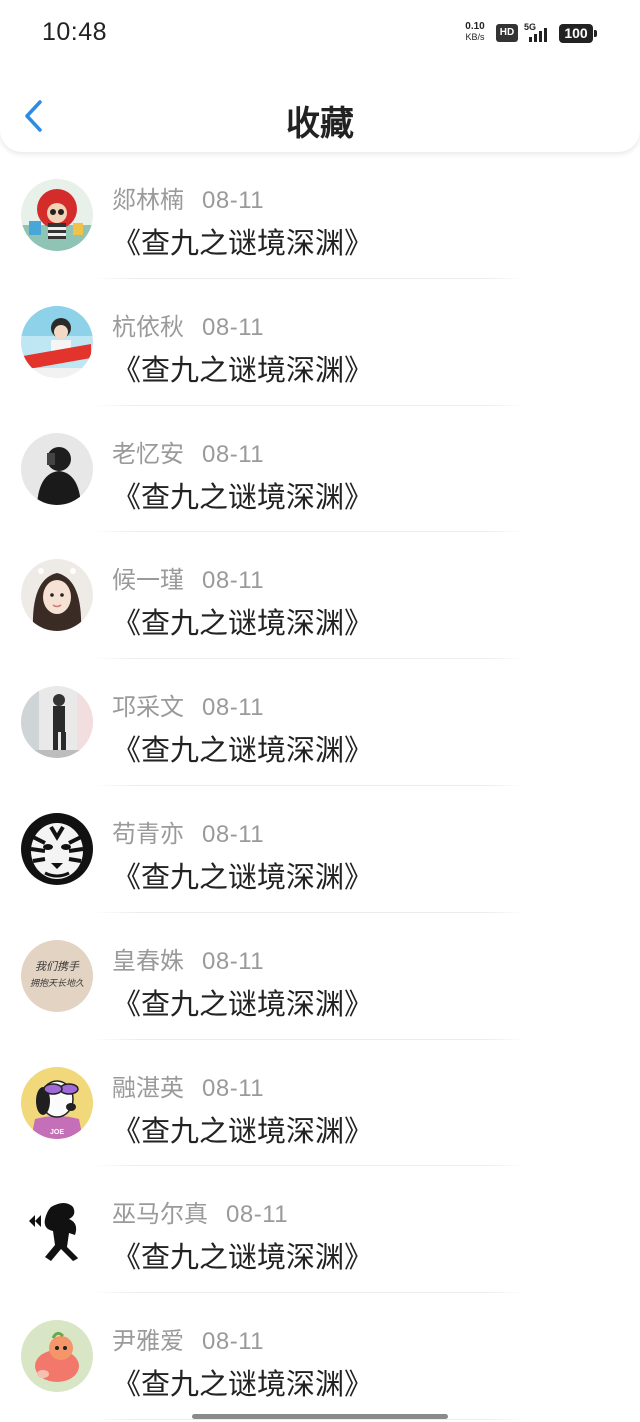 The width and height of the screenshot is (640, 1422). Describe the element at coordinates (320, 215) in the screenshot. I see `favorite-item: 郯林楠 08-11 《查九之谜境深渊》` at that location.